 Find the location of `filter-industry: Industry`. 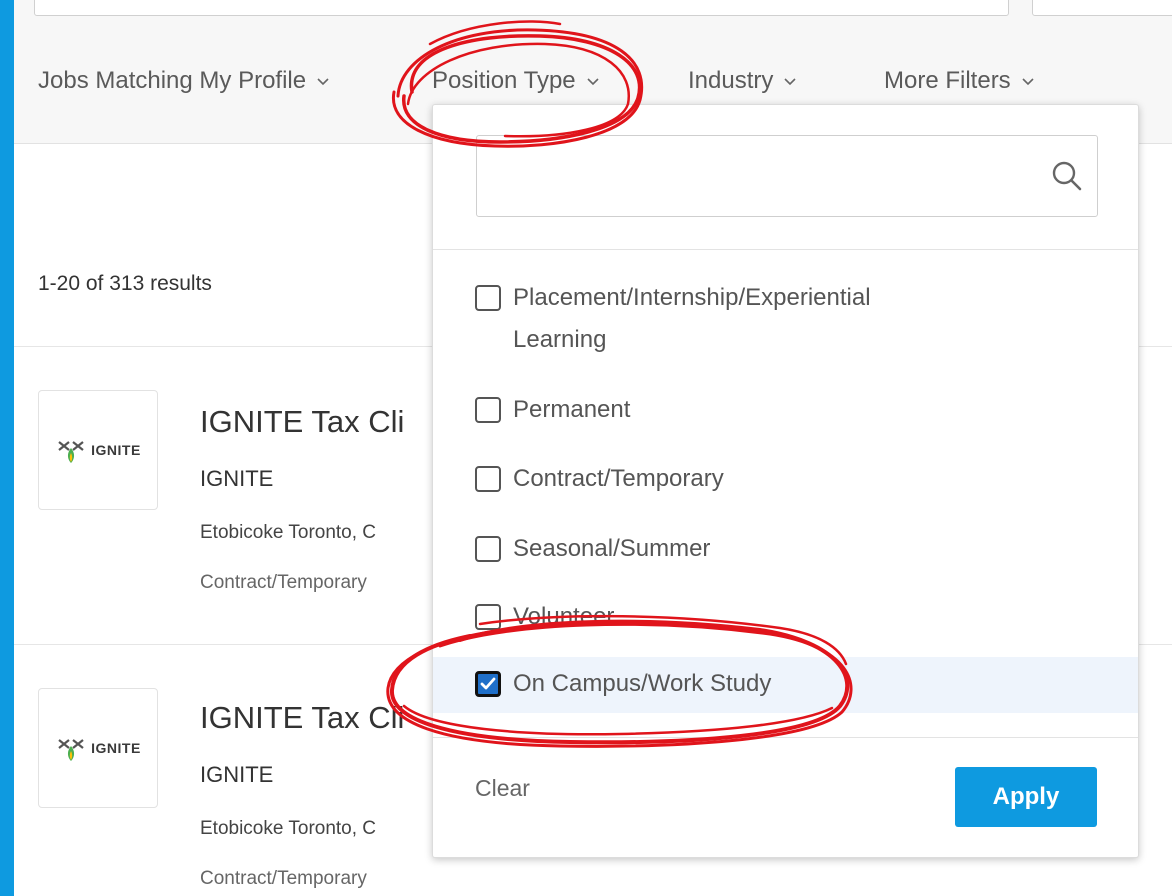

filter-industry: Industry is located at coordinates (742, 81).